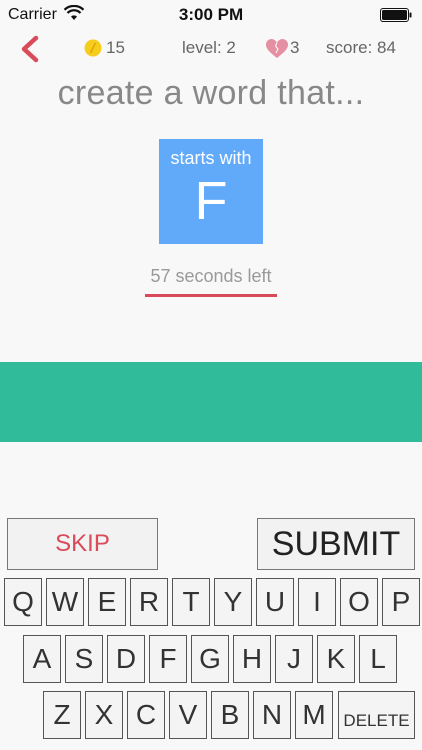  I want to click on delete-key: DELETE, so click(376, 715).